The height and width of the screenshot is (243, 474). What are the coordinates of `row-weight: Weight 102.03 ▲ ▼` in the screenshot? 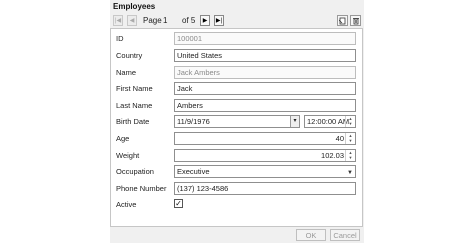 It's located at (236, 156).